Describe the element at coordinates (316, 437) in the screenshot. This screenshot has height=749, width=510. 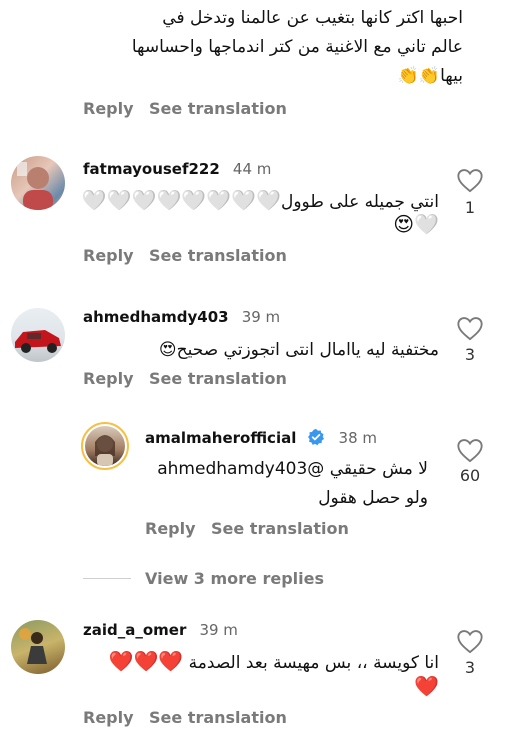
I see `verified-badge-icon` at that location.